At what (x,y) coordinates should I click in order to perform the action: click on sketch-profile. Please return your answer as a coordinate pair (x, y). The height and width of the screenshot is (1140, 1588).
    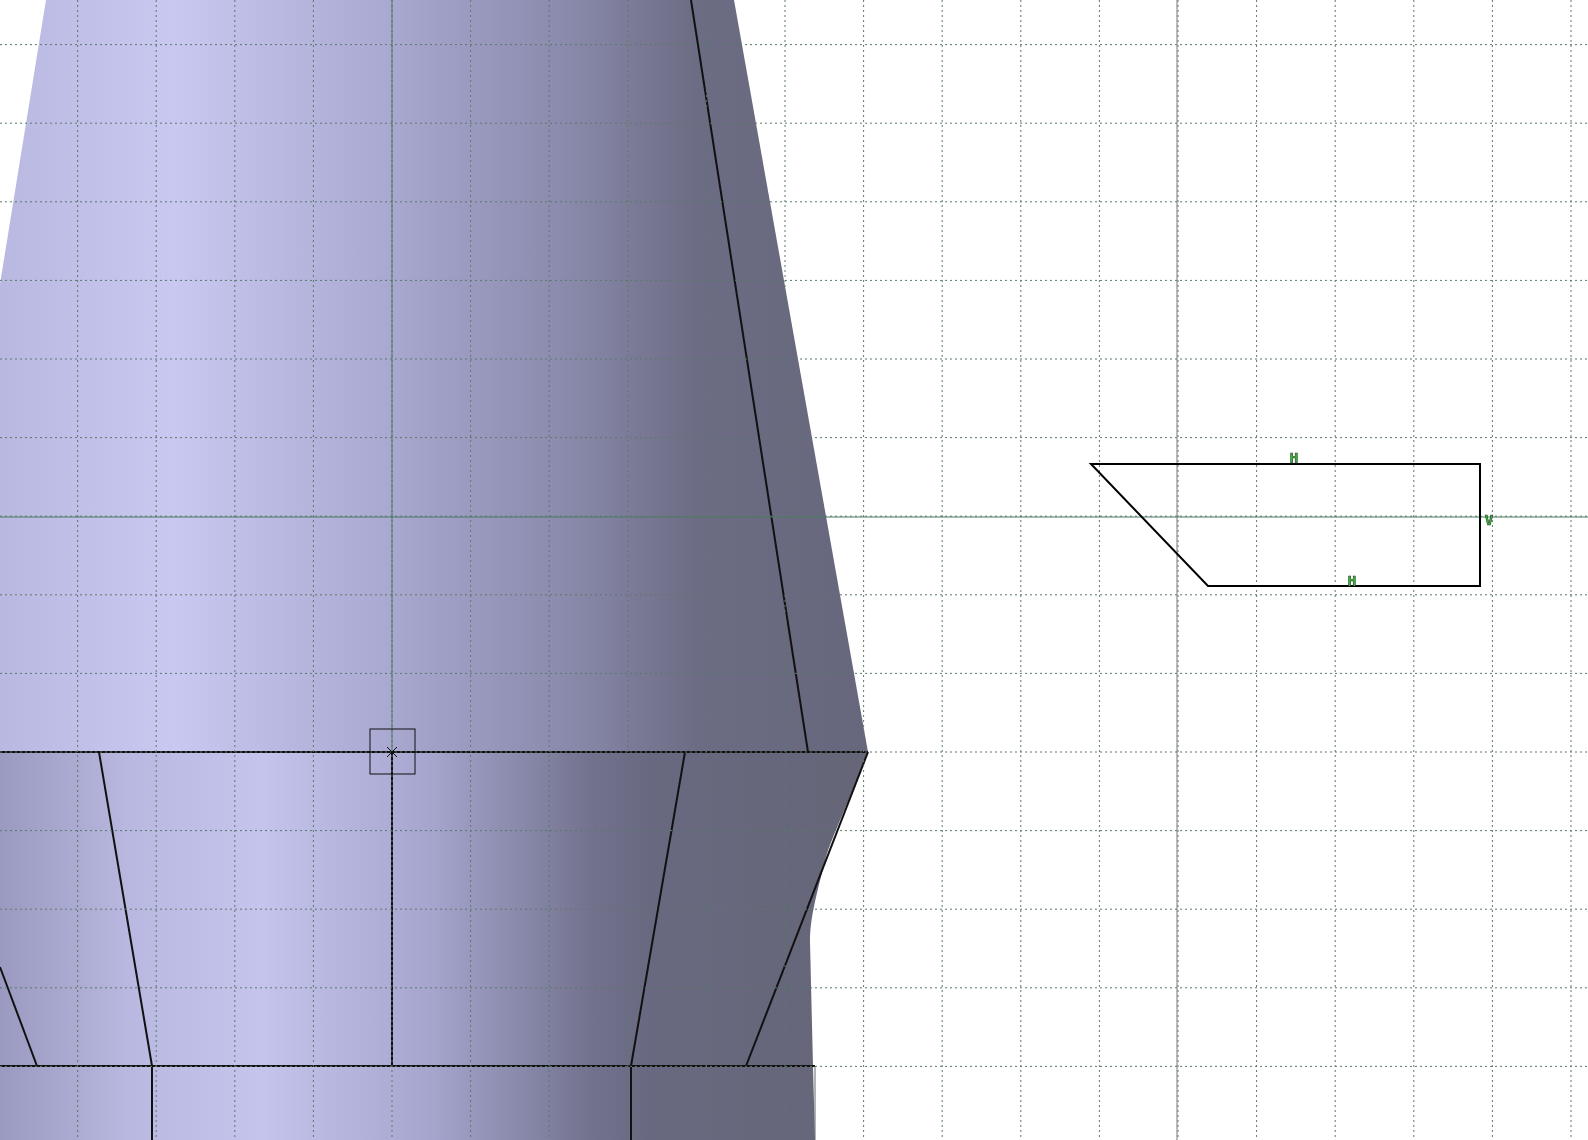
    Looking at the image, I should click on (1284, 525).